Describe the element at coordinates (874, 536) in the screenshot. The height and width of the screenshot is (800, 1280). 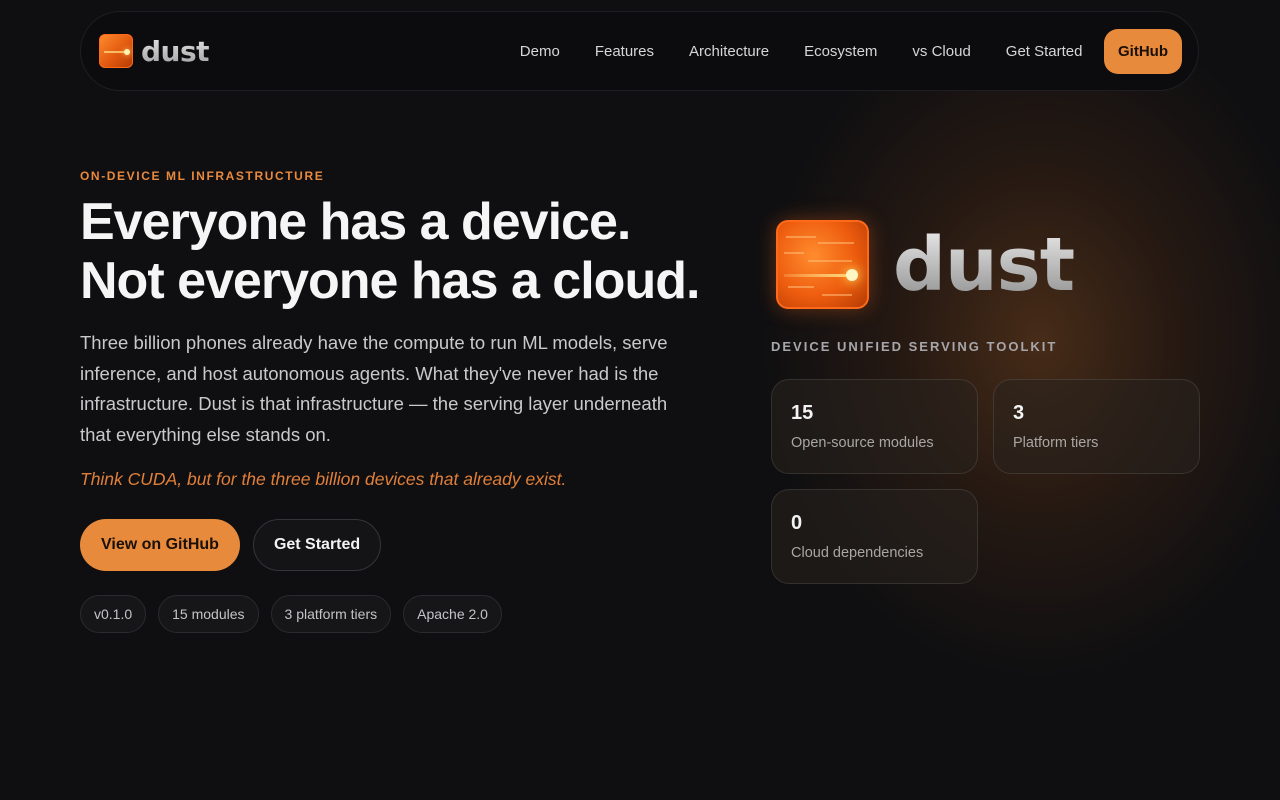
I see `stat-card-cloud-dependencies: 0 Cloud dependencies` at that location.